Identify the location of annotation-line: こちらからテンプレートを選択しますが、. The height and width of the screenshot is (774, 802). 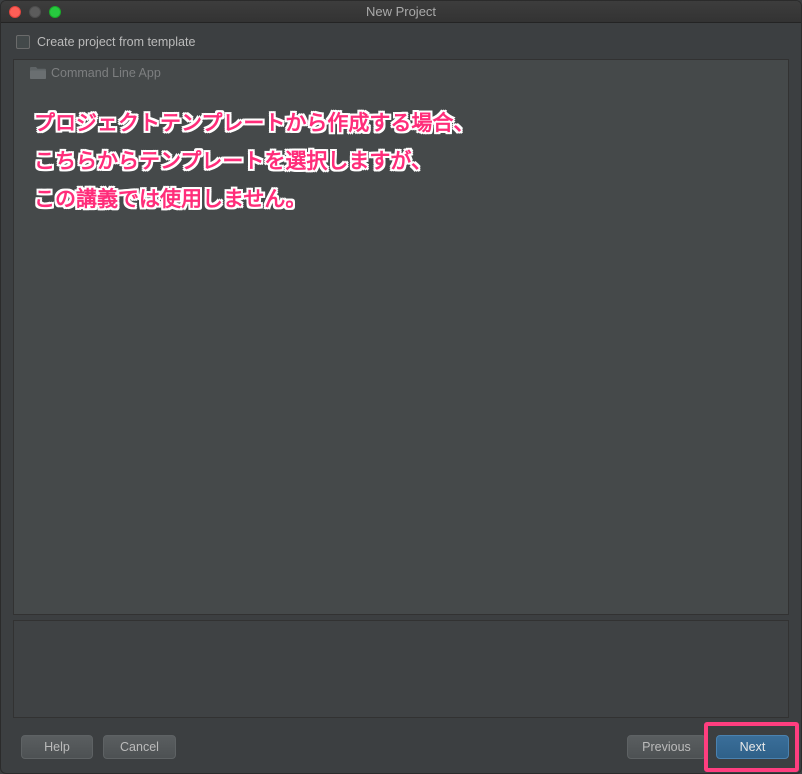
(233, 161).